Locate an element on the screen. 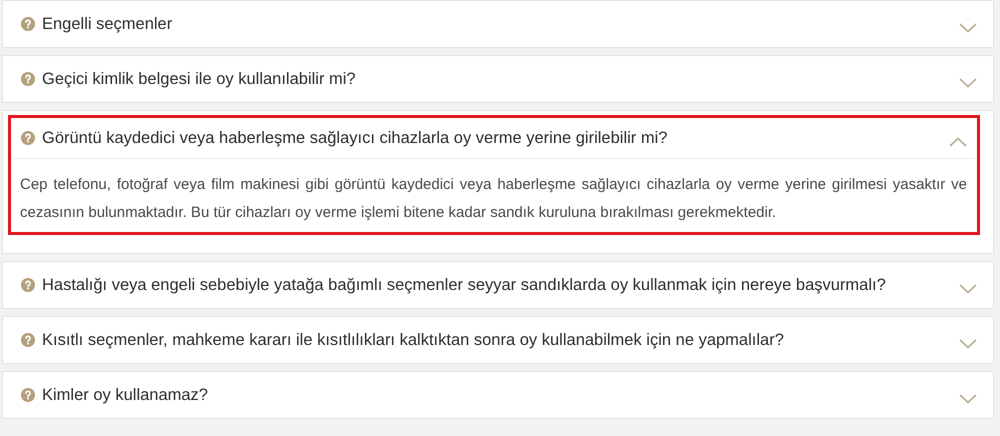 This screenshot has height=436, width=1000. faq-question: Görüntü kaydedici veya haberleşme sağlayıcı cihazlarla oy verme yerine girilebilir mi? is located at coordinates (490, 138).